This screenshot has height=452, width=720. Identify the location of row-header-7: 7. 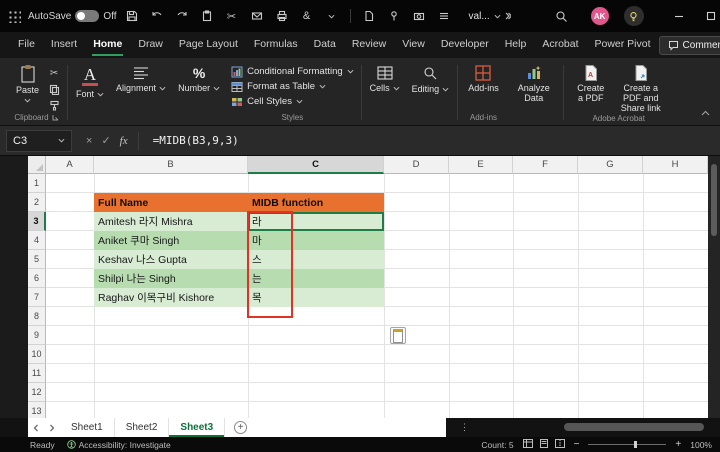
(37, 297).